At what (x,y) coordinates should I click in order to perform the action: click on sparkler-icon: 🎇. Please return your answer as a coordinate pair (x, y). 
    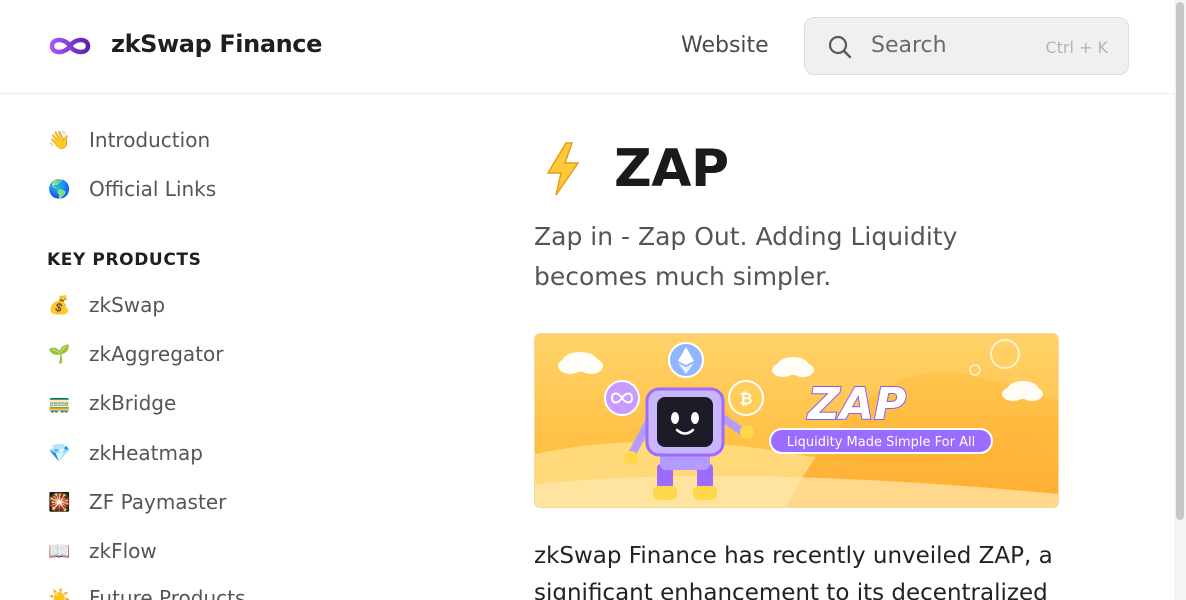
    Looking at the image, I should click on (59, 502).